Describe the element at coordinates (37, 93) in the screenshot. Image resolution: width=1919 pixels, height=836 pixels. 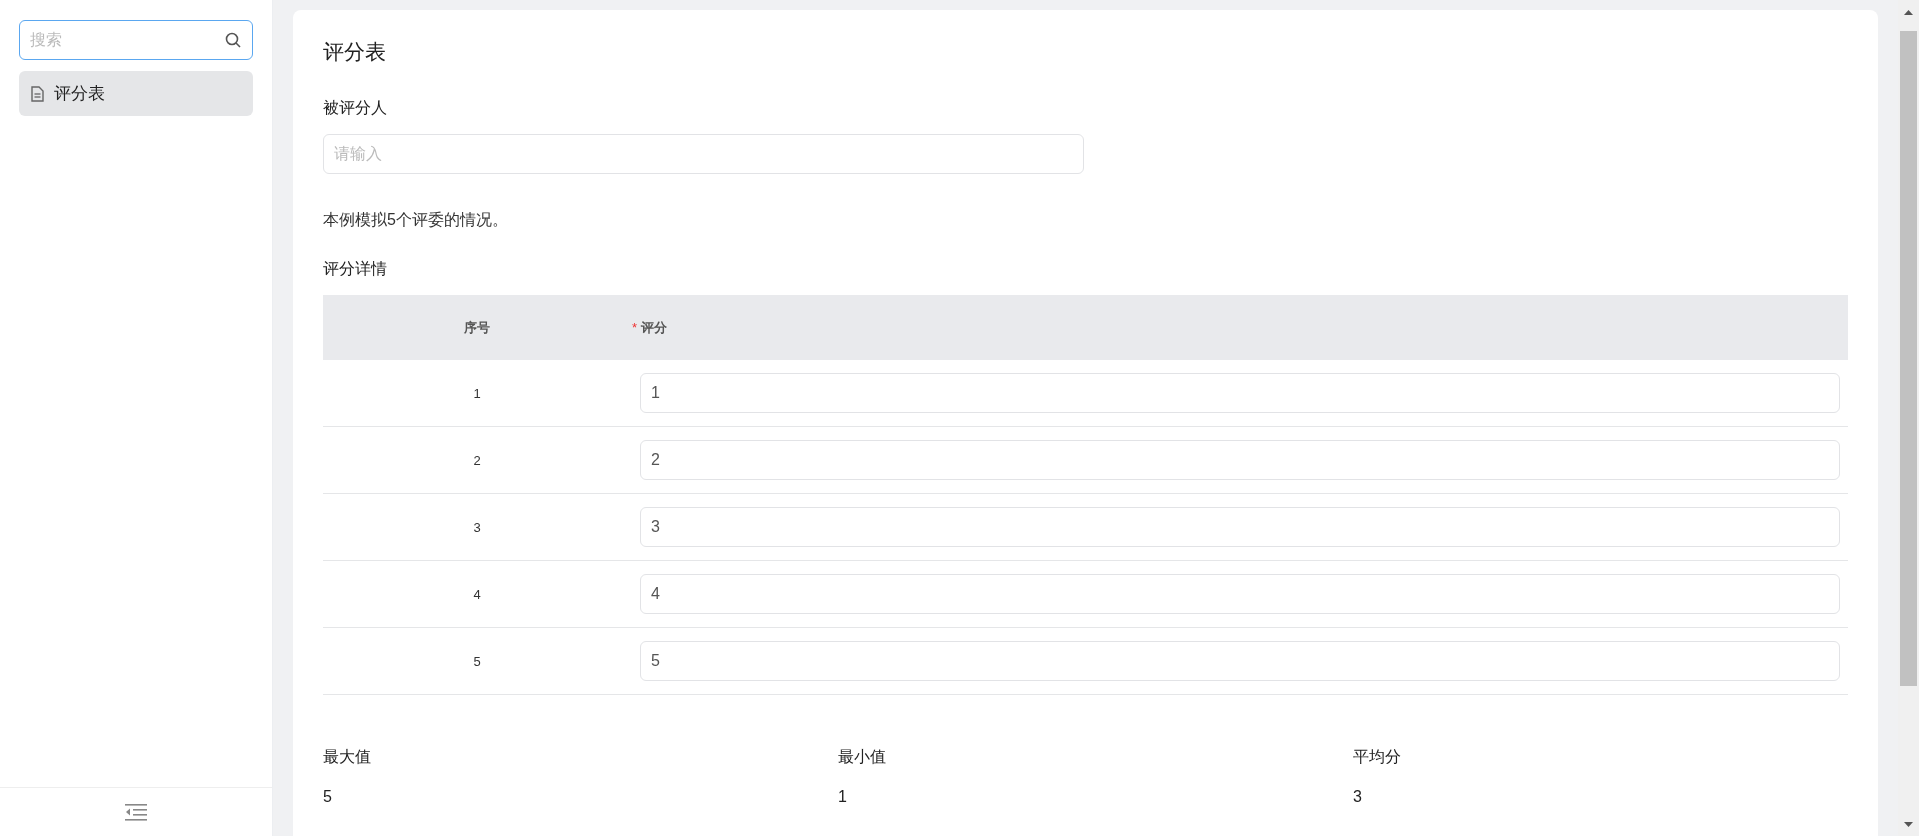
I see `document-icon` at that location.